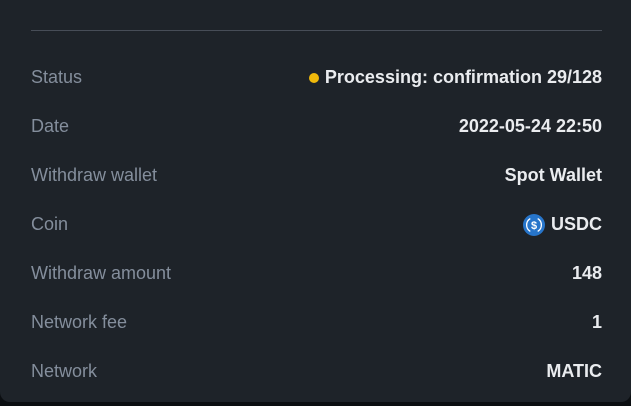  I want to click on date-label: Date, so click(50, 126).